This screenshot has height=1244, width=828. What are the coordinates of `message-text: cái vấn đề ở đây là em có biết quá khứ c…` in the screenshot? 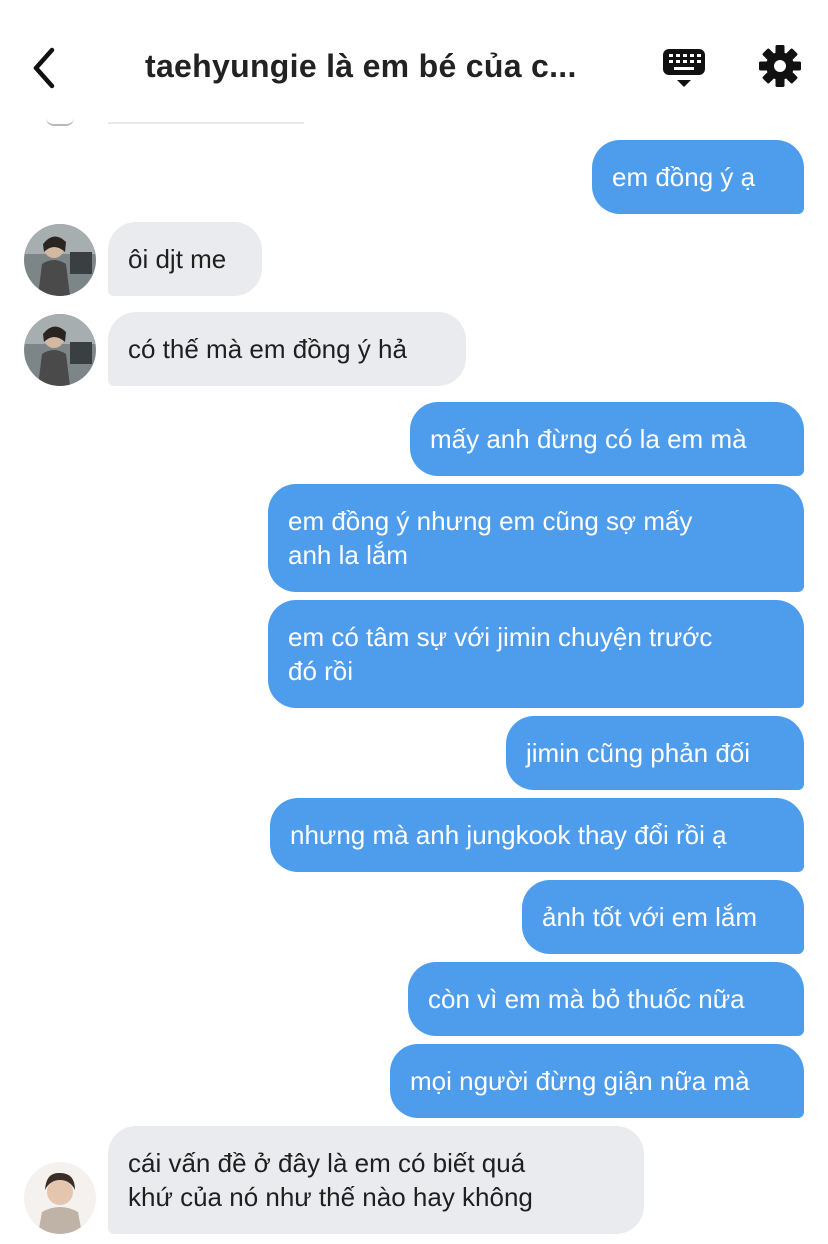 It's located at (330, 1180).